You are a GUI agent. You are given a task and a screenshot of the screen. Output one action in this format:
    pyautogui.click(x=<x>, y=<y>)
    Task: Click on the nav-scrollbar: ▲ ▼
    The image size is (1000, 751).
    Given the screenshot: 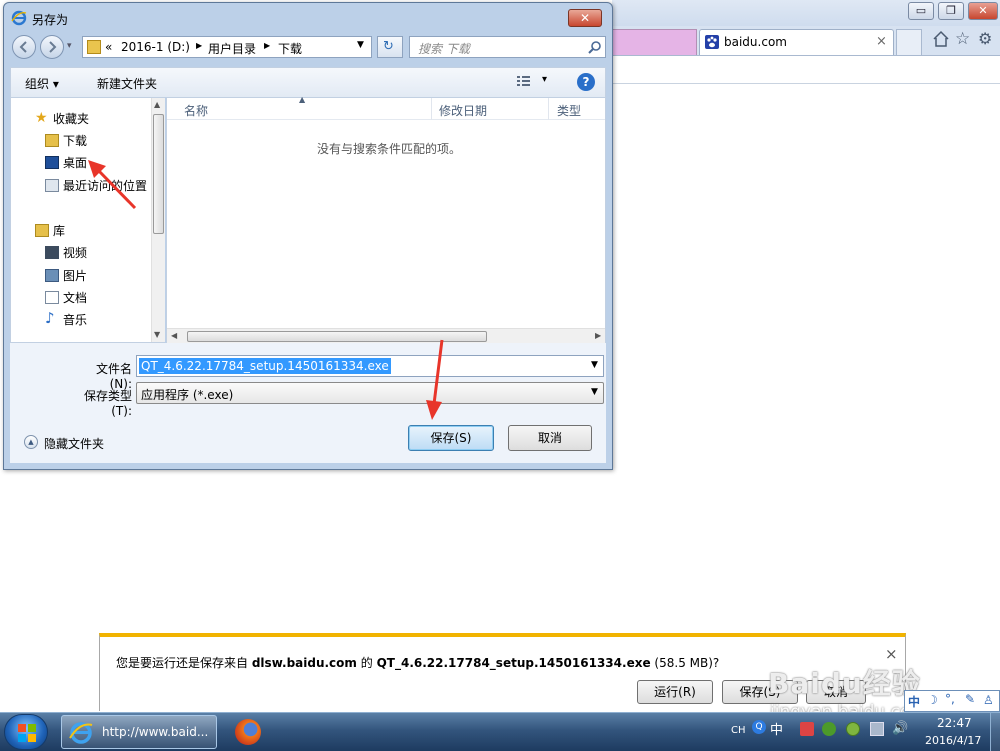 What is the action you would take?
    pyautogui.click(x=158, y=220)
    